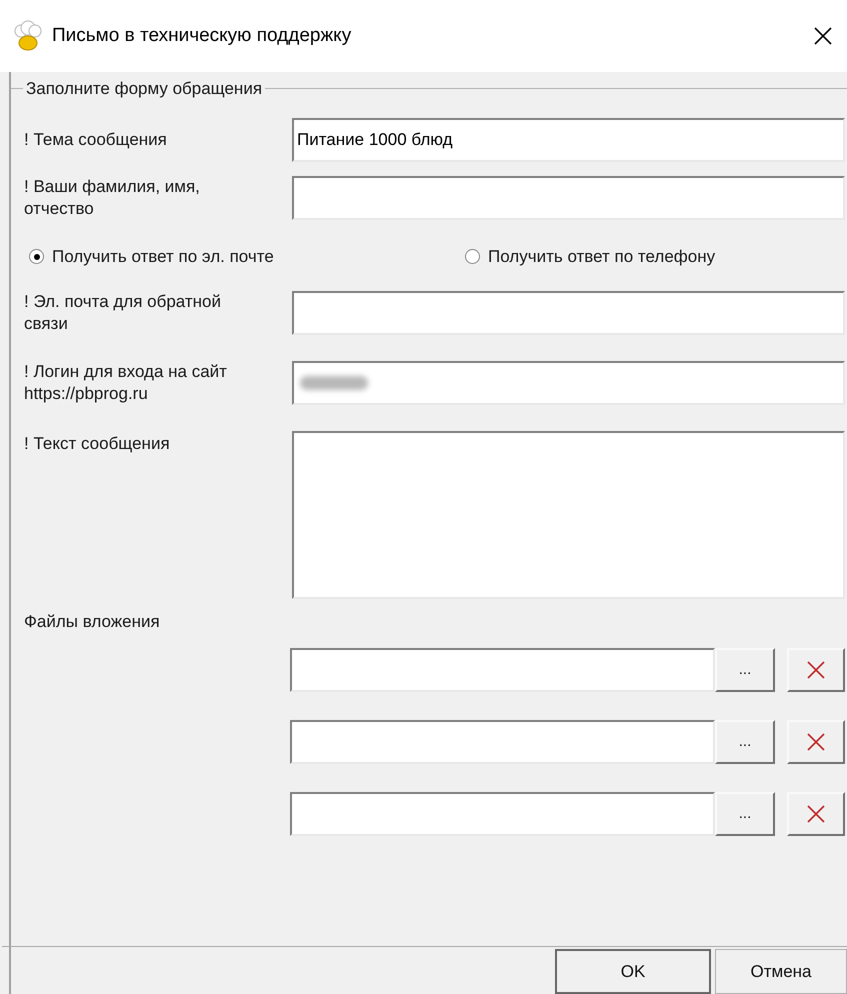  Describe the element at coordinates (112, 198) in the screenshot. I see `field-label: ! Ваши фамилия, имя, отчество` at that location.